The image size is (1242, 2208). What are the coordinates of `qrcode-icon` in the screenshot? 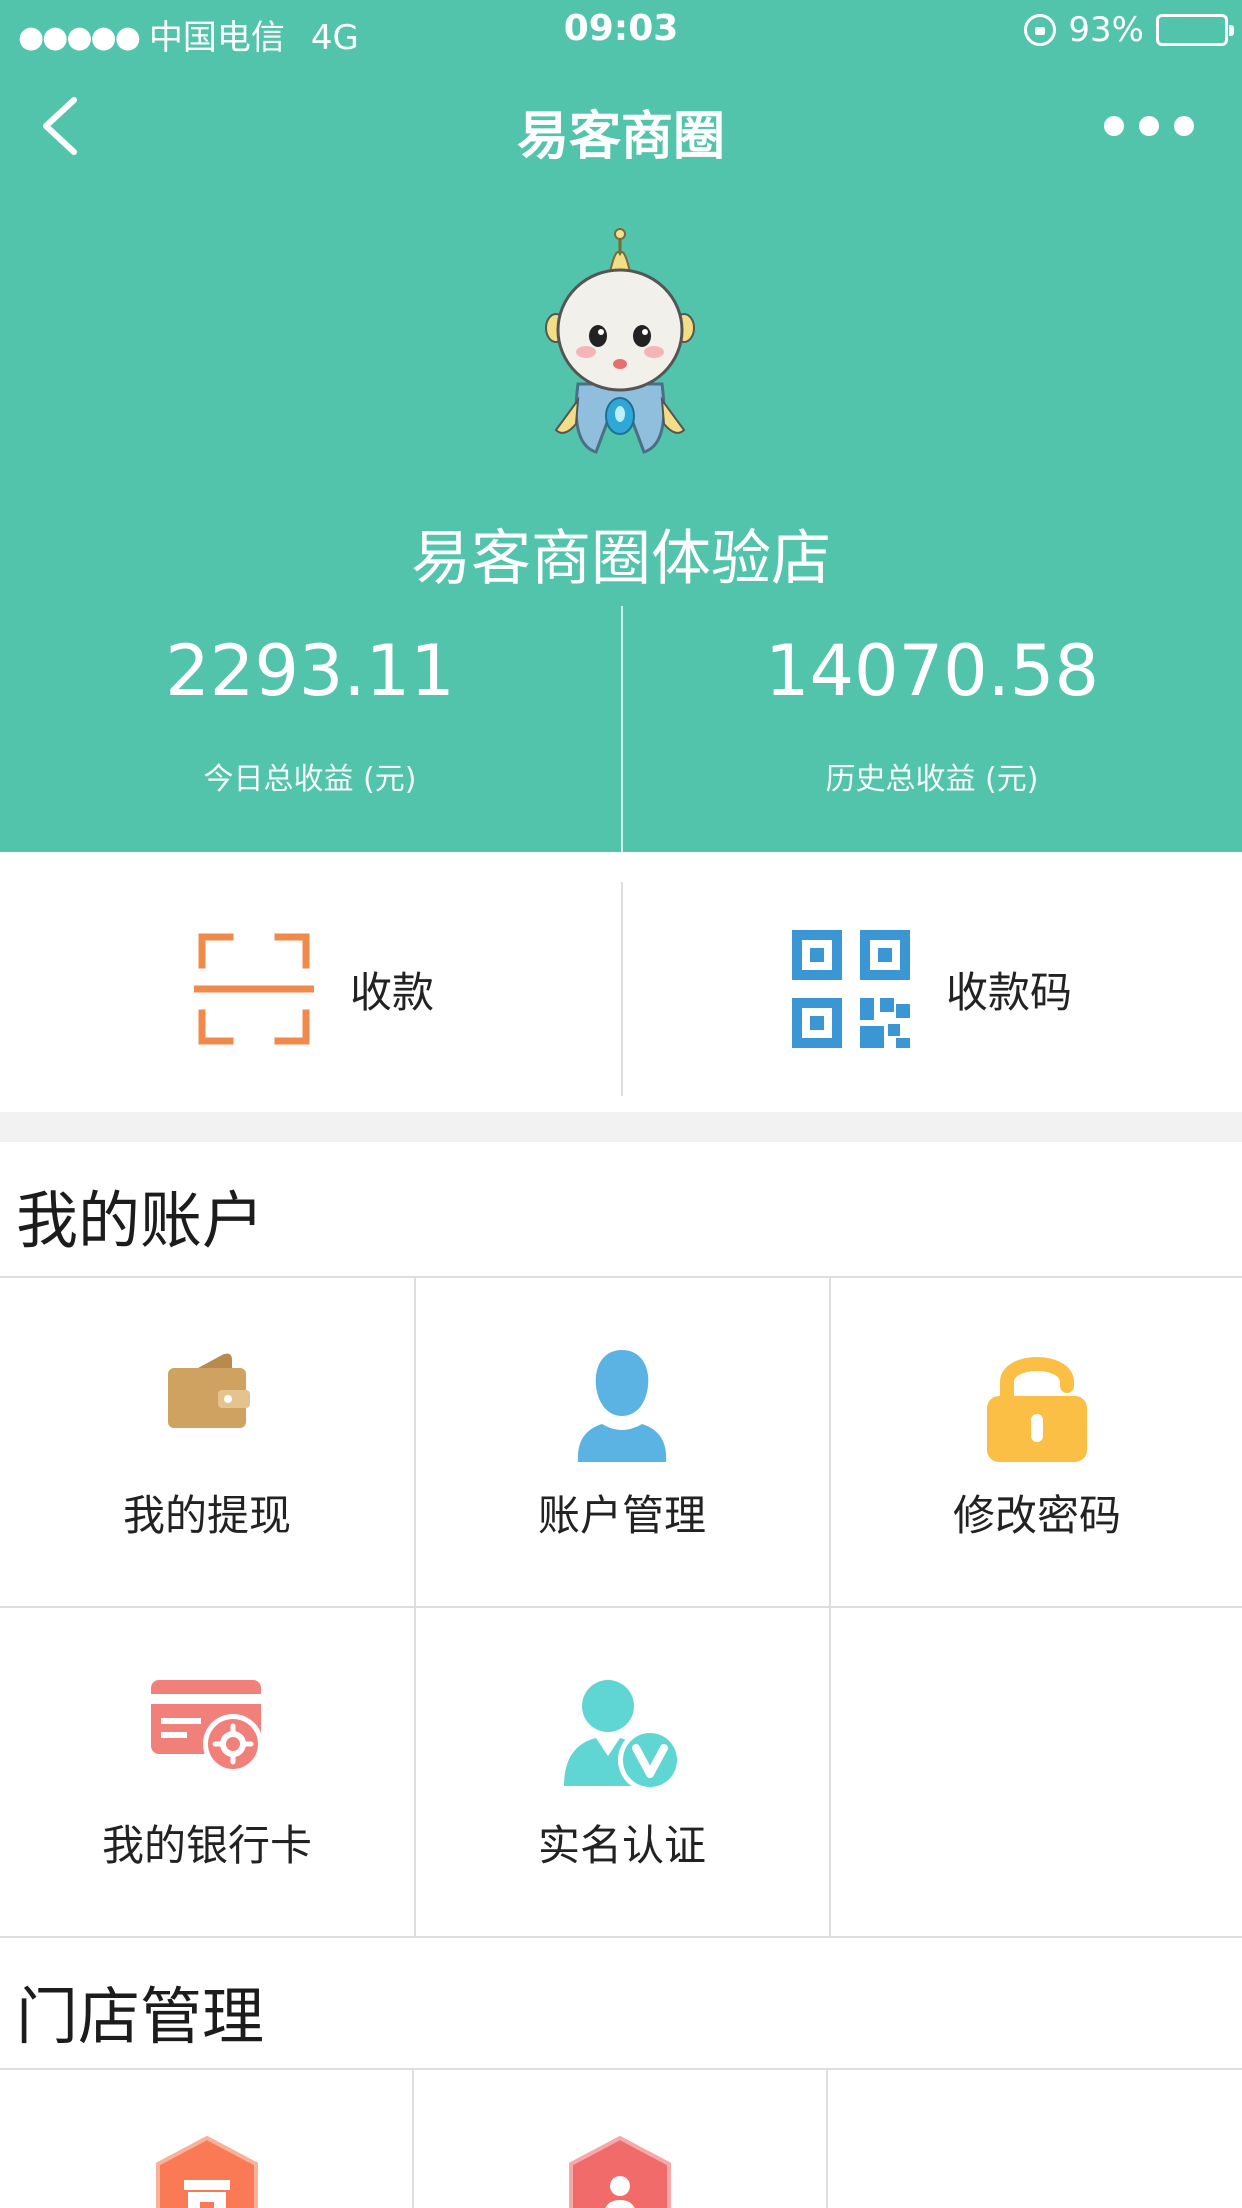 It's located at (851, 989).